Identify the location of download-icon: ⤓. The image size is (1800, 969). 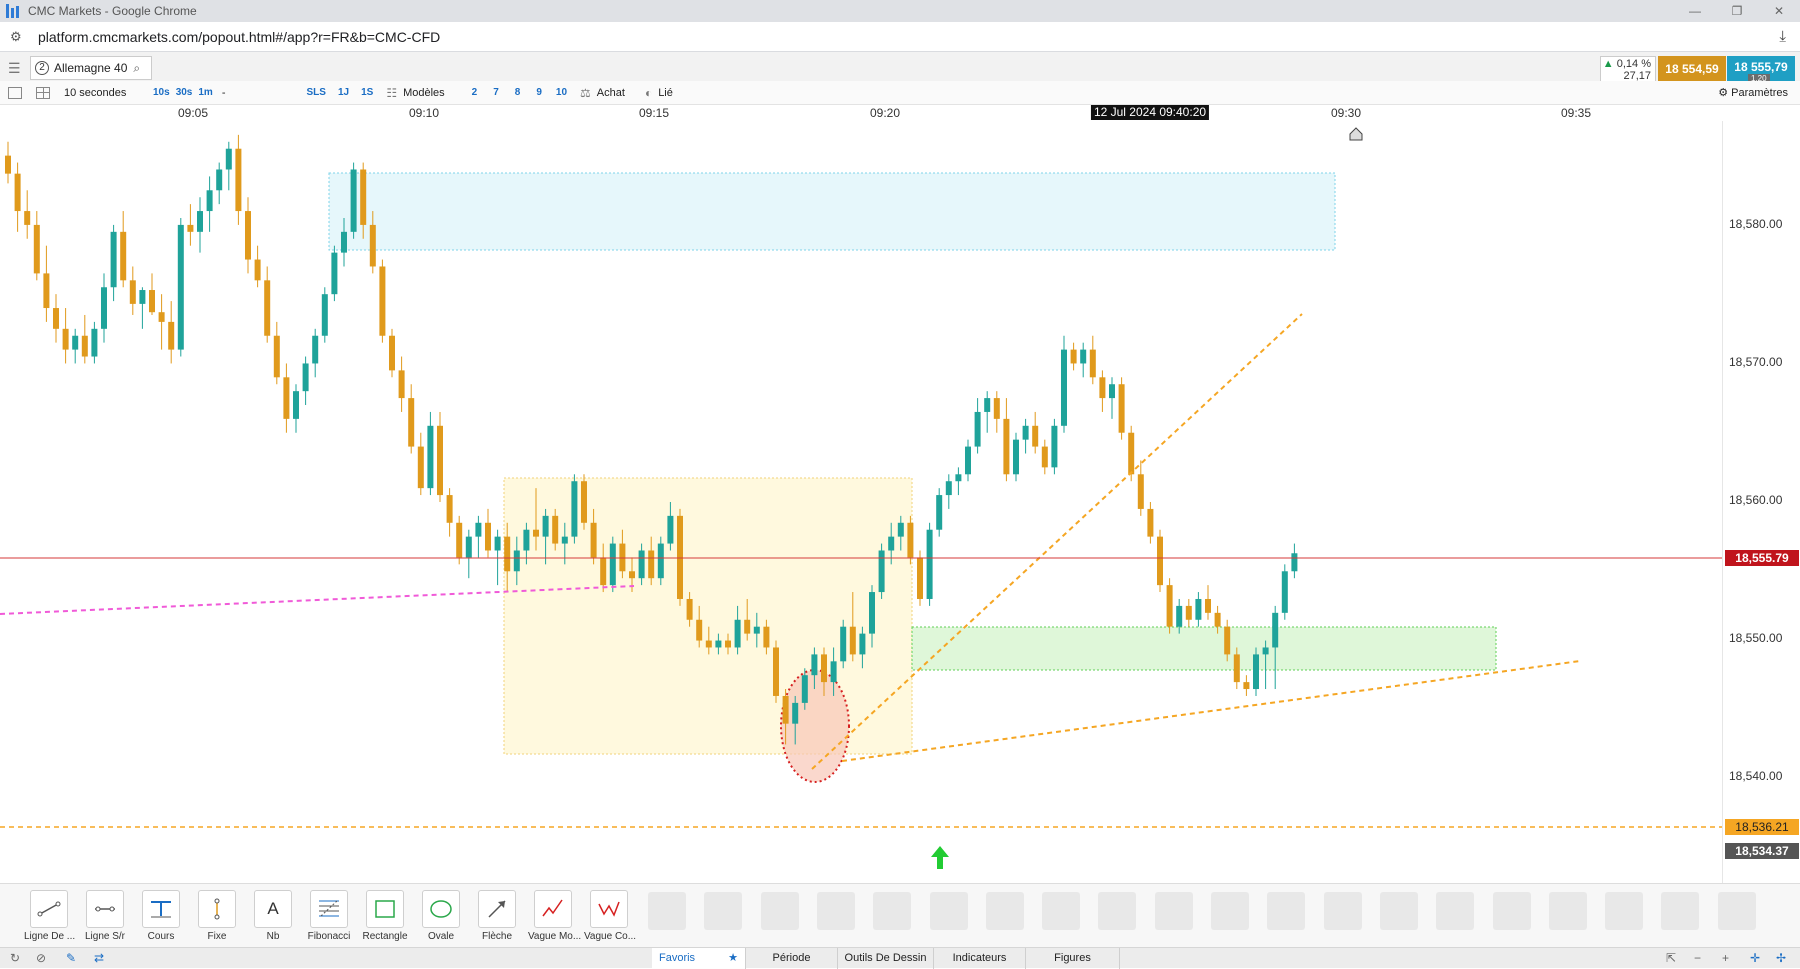
(1782, 36).